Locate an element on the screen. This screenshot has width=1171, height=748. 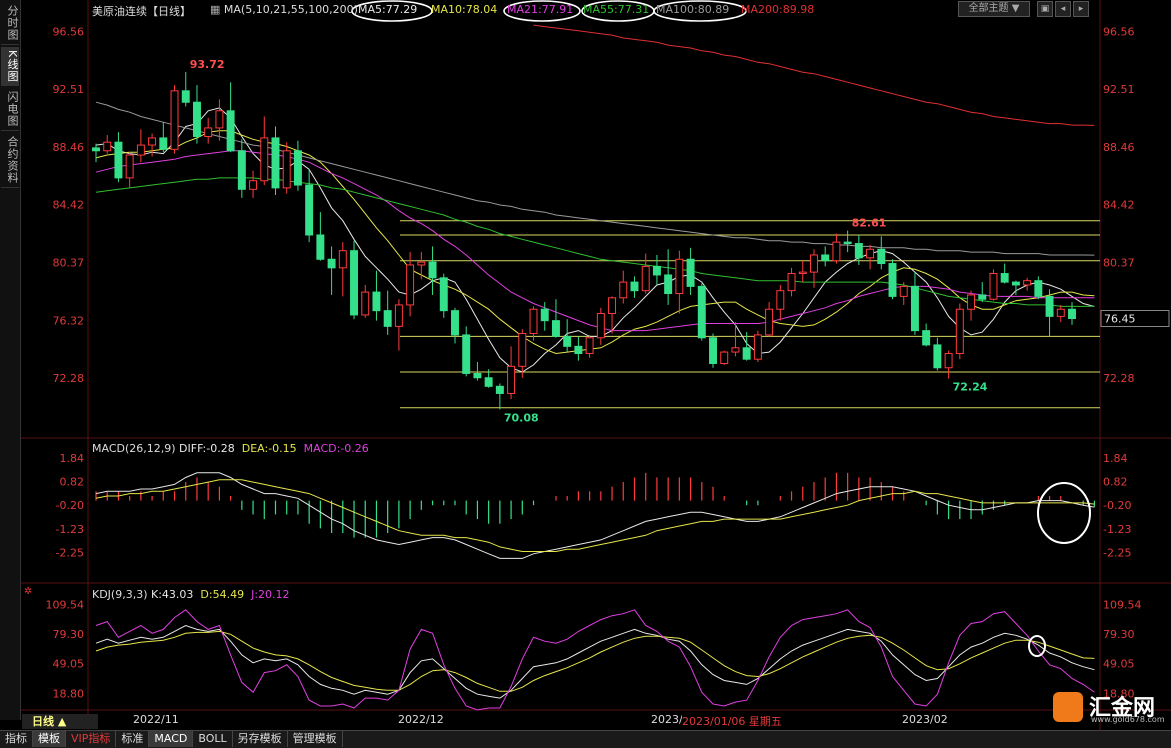
kdj-k: K:43.03 is located at coordinates (172, 594).